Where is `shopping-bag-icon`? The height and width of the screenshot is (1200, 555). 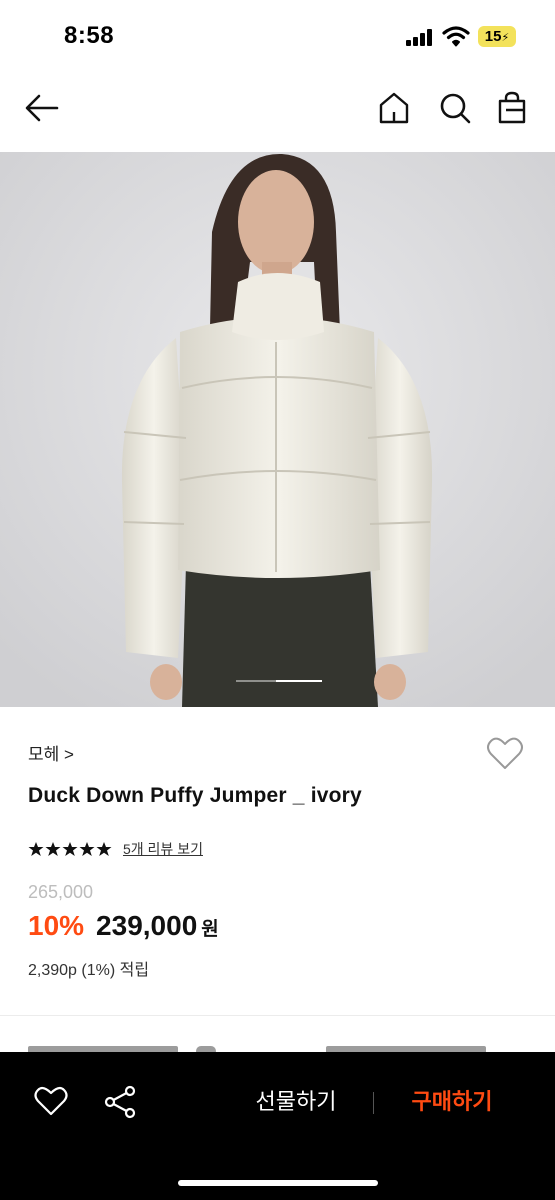 shopping-bag-icon is located at coordinates (512, 108).